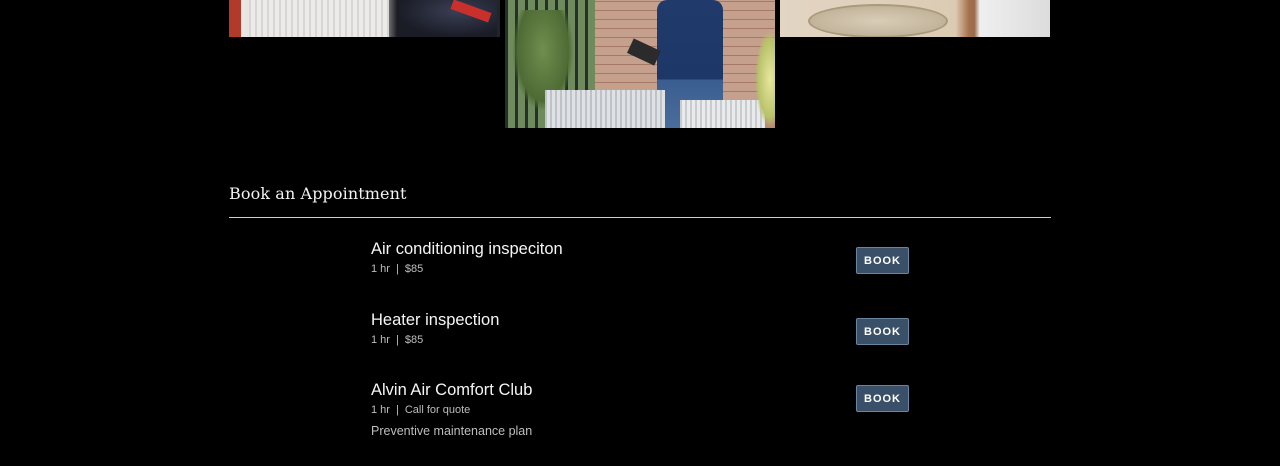 Image resolution: width=1280 pixels, height=466 pixels. Describe the element at coordinates (640, 64) in the screenshot. I see `gallery-photo-technician-with-tablet` at that location.